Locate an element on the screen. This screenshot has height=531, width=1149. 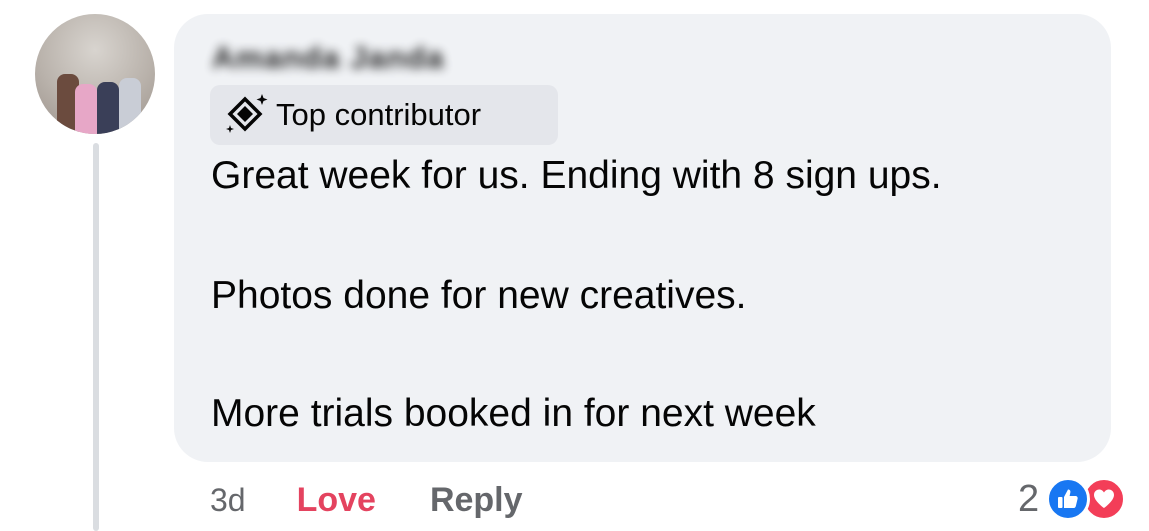
top-contributor-badge: Top contributor is located at coordinates (384, 115).